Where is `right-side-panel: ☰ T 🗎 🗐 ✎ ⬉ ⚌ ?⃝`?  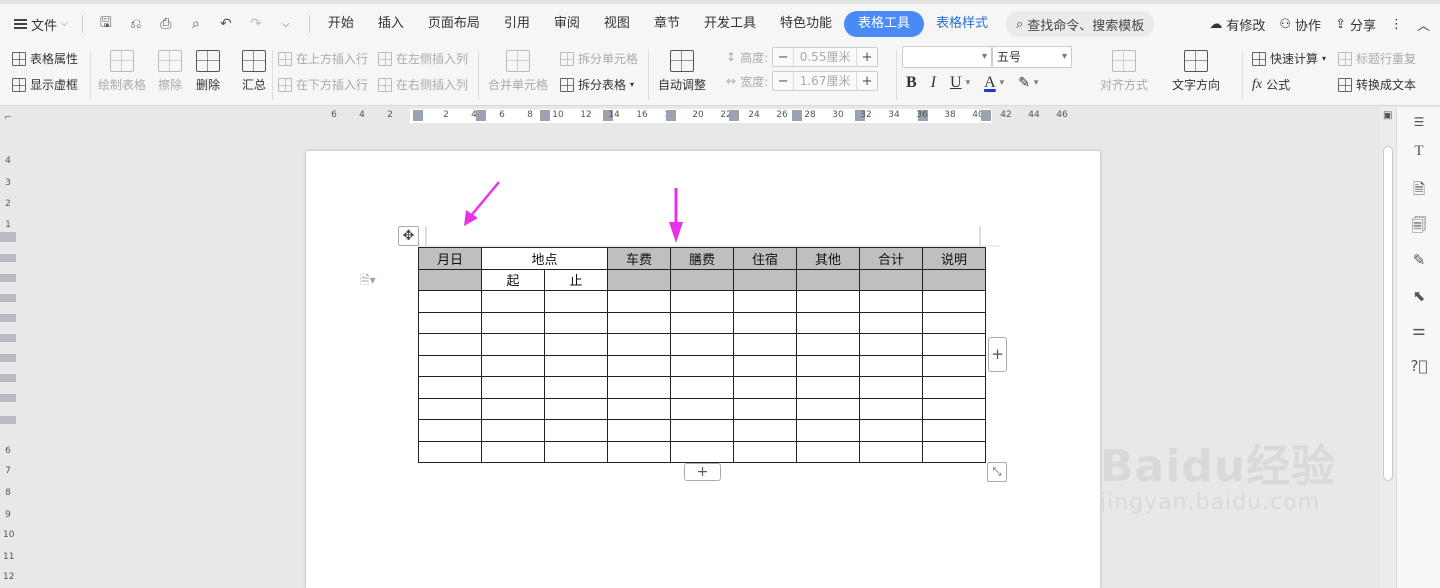
right-side-panel: ☰ T 🗎 🗐 ✎ ⬉ ⚌ ?⃝ is located at coordinates (1418, 347).